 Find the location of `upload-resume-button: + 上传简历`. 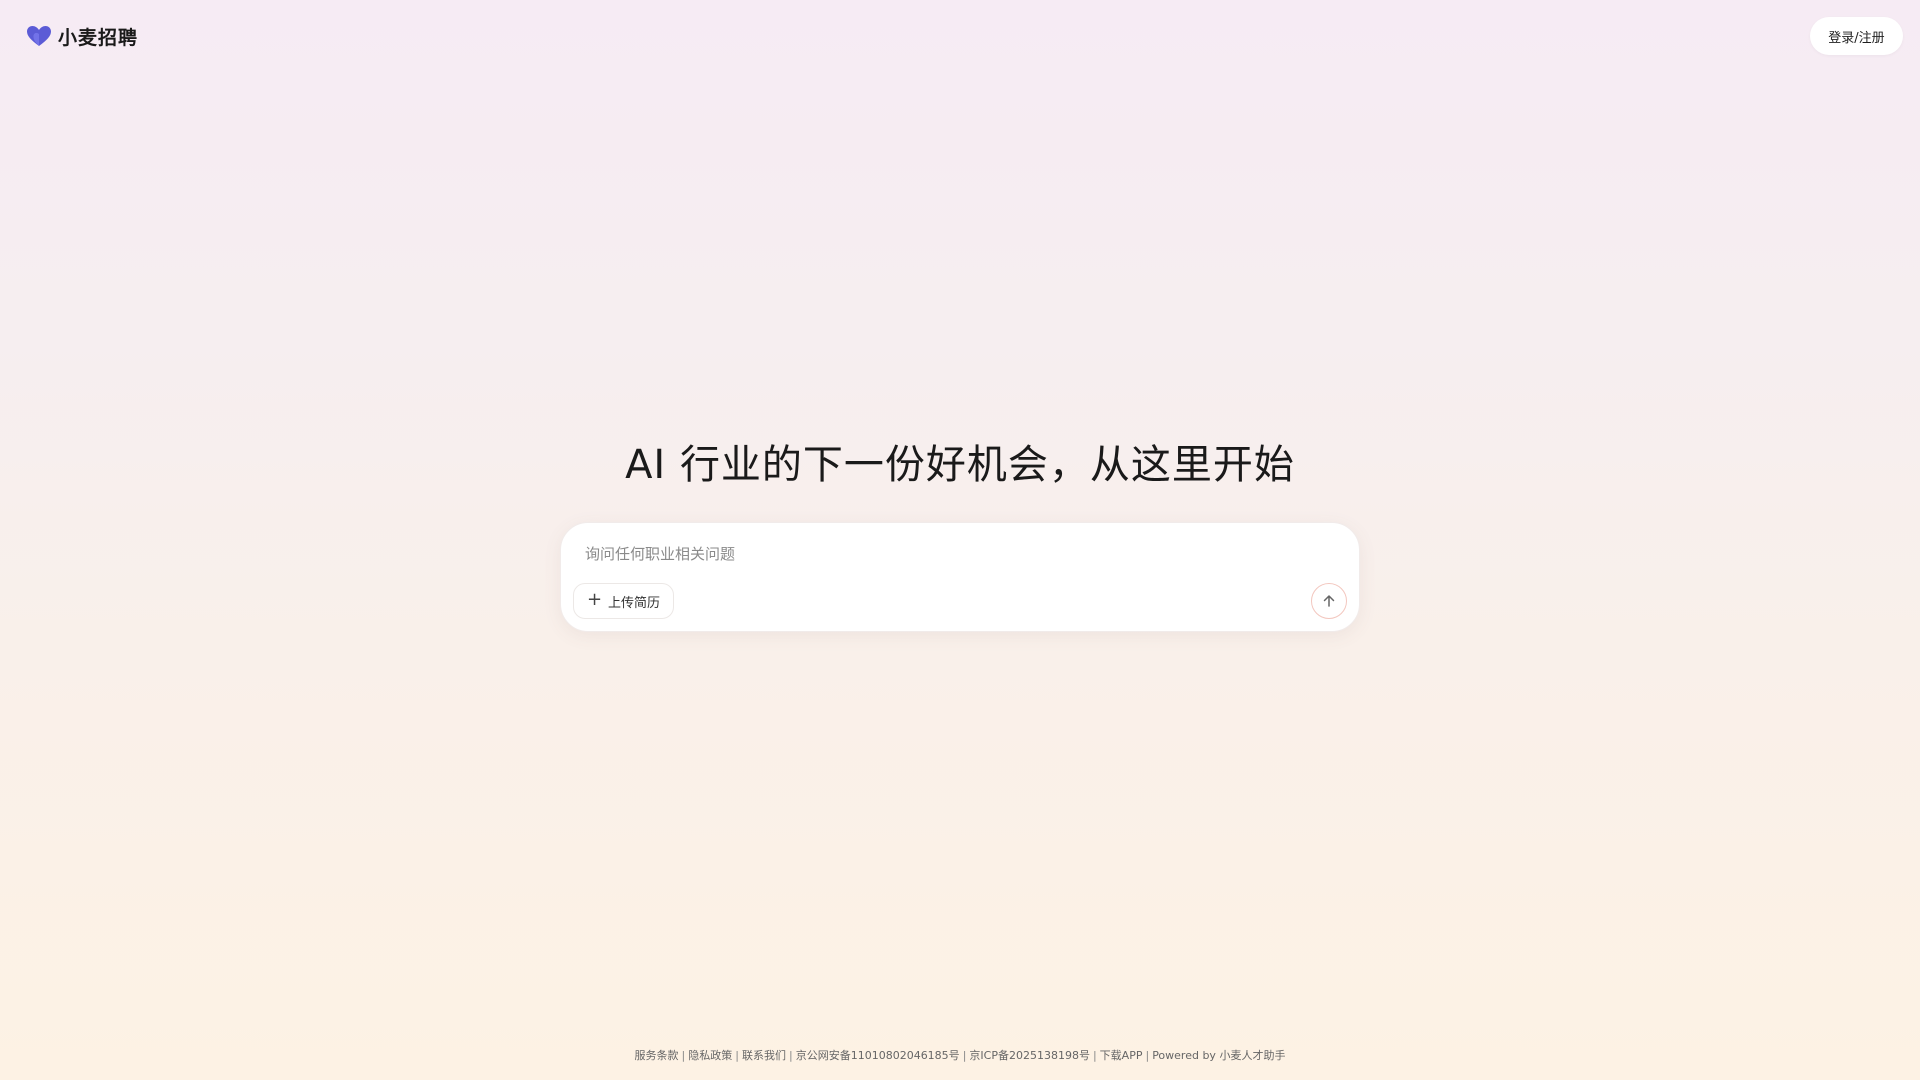

upload-resume-button: + 上传简历 is located at coordinates (623, 601).